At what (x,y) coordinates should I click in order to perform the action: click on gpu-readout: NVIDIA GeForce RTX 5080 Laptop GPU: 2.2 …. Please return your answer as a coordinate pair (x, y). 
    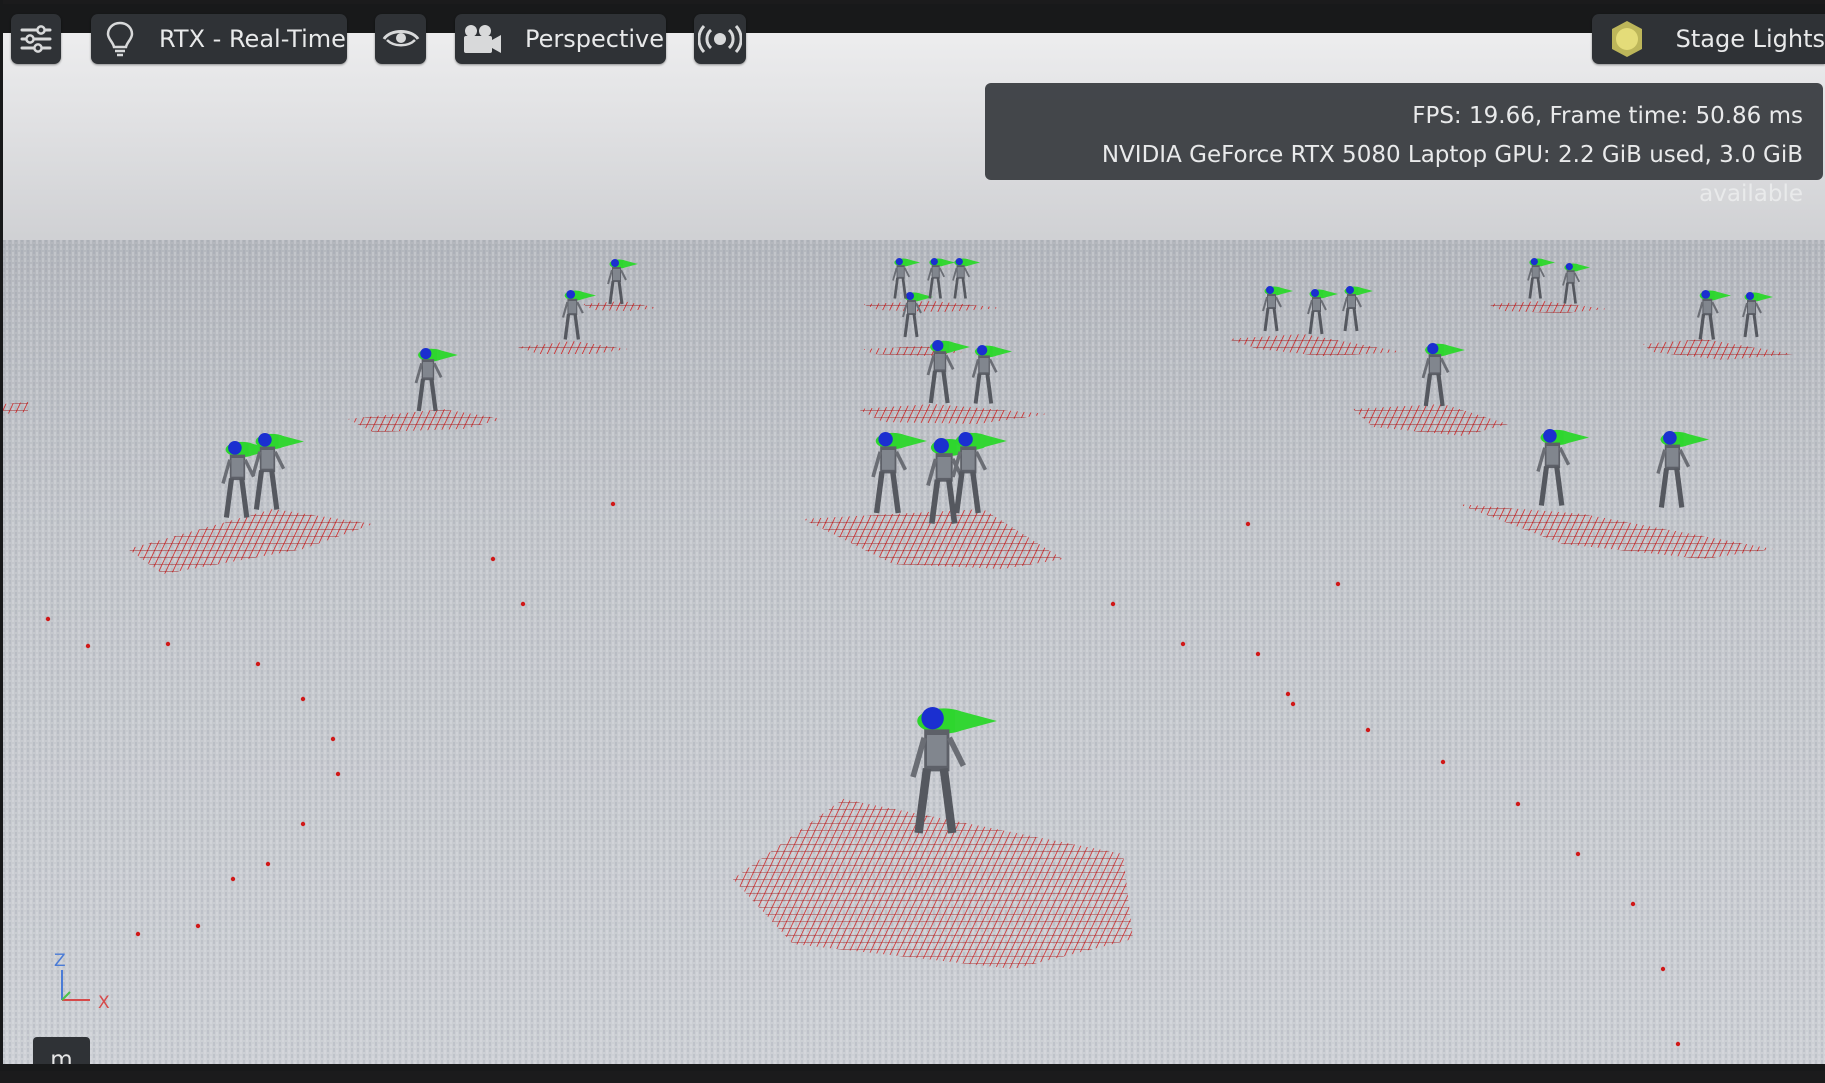
    Looking at the image, I should click on (1452, 174).